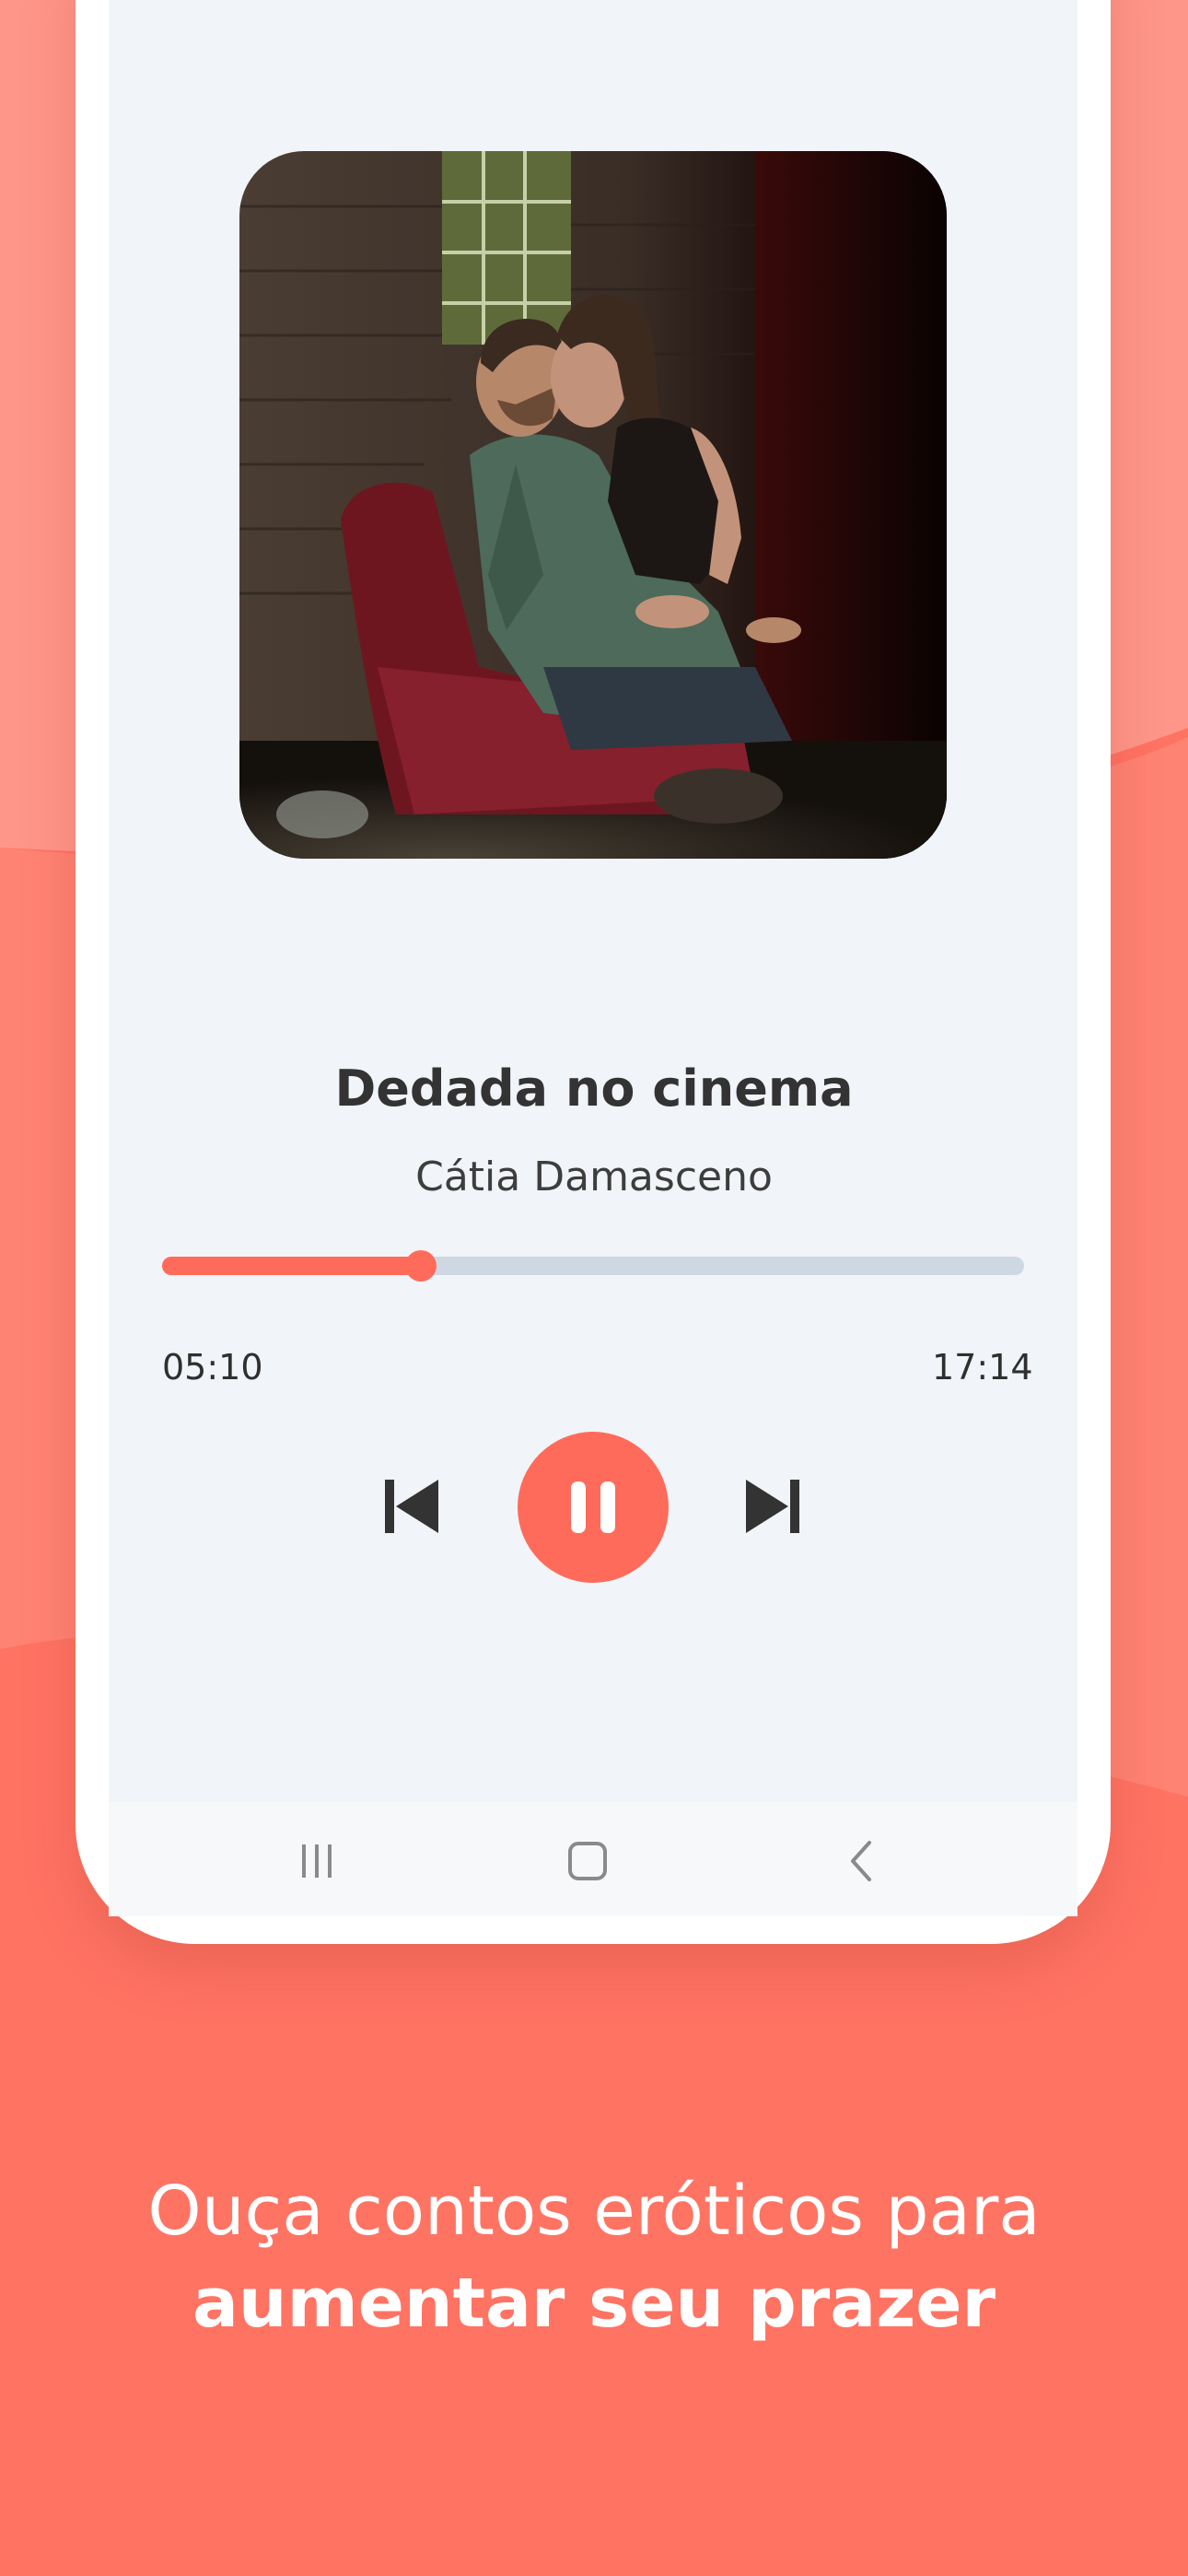 Image resolution: width=1188 pixels, height=2576 pixels. I want to click on recents-button, so click(316, 1861).